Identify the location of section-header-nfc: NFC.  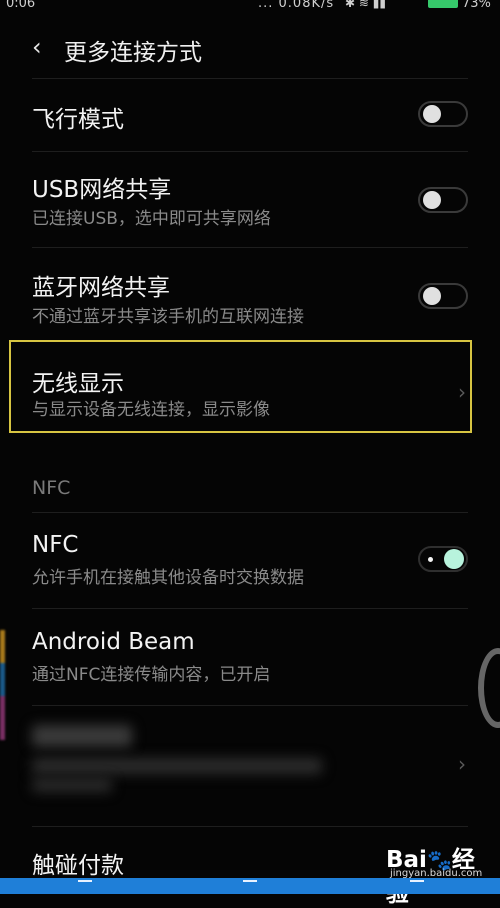
(51, 488).